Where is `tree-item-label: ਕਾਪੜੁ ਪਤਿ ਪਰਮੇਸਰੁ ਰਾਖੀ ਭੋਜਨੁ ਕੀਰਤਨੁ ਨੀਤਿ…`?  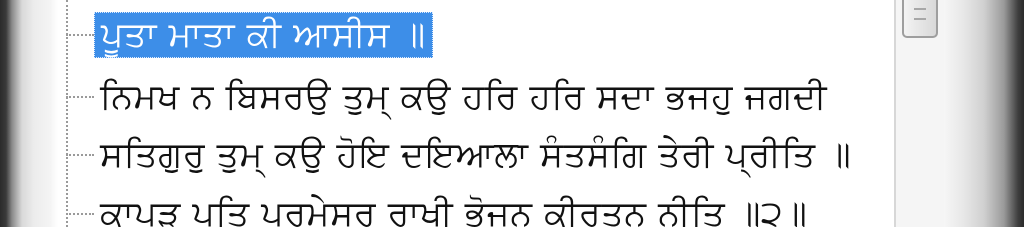
tree-item-label: ਕਾਪੜੁ ਪਤਿ ਪਰਮੇਸਰੁ ਰਾਖੀ ਭੋਜਨੁ ਕੀਰਤਨੁ ਨੀਤਿ… is located at coordinates (454, 210).